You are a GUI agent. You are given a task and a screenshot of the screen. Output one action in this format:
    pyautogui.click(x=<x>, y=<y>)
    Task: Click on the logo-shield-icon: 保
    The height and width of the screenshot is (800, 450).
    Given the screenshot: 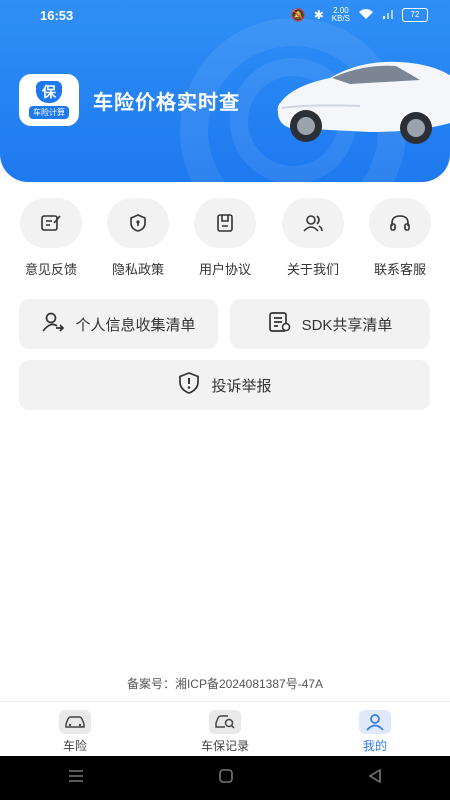 What is the action you would take?
    pyautogui.click(x=49, y=92)
    